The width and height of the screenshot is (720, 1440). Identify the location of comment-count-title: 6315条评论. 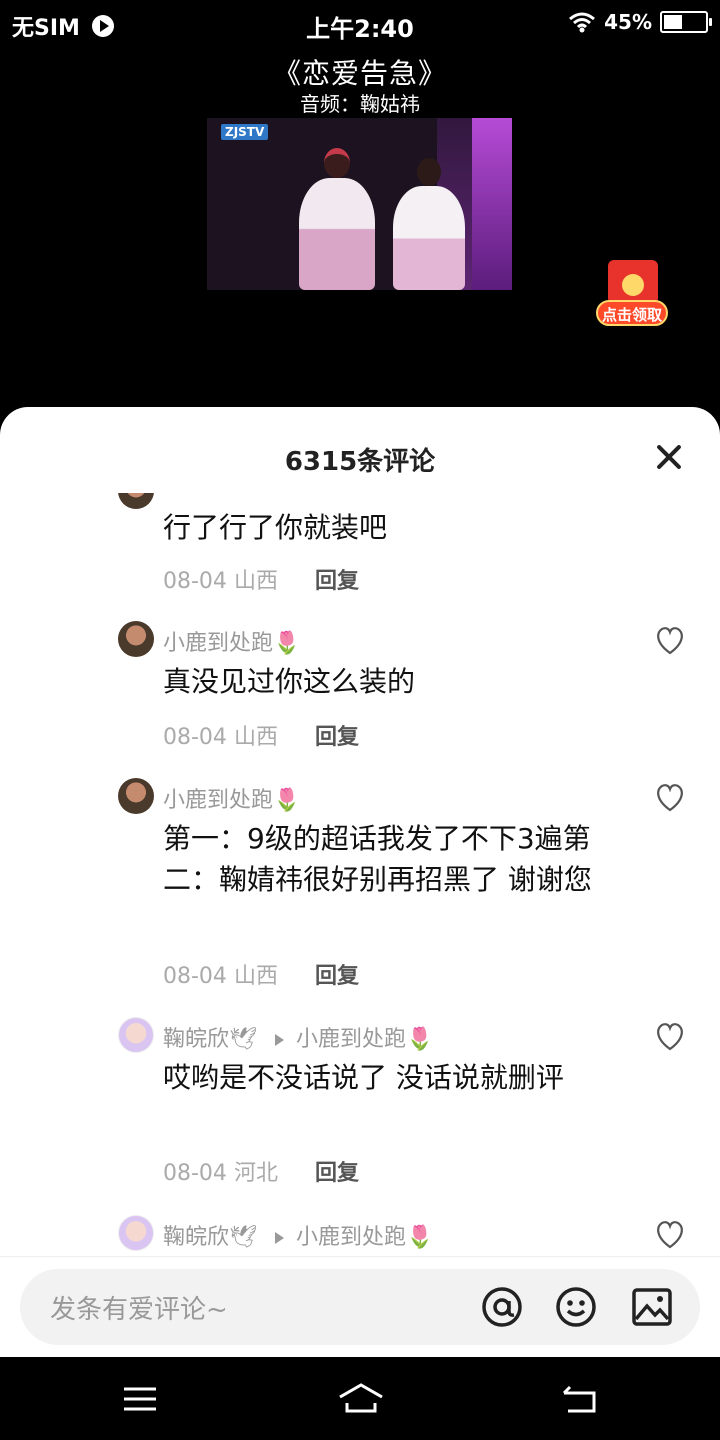
(360, 462).